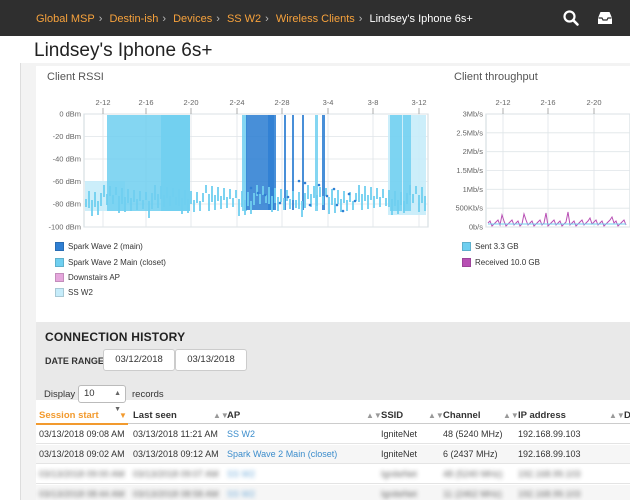 The height and width of the screenshot is (500, 630). I want to click on rssi-x-tick: 2-28, so click(281, 102).